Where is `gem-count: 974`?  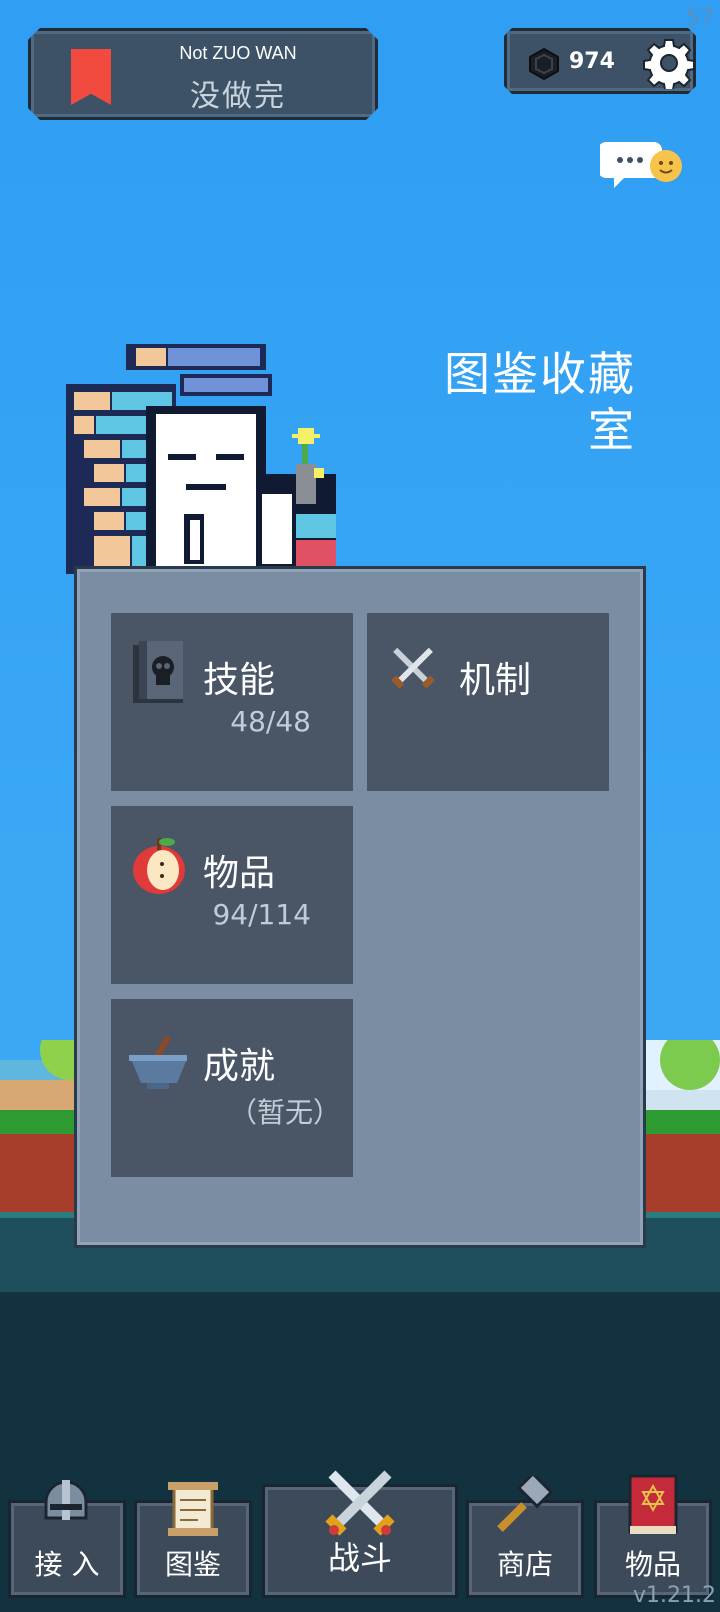
gem-count: 974 is located at coordinates (592, 61).